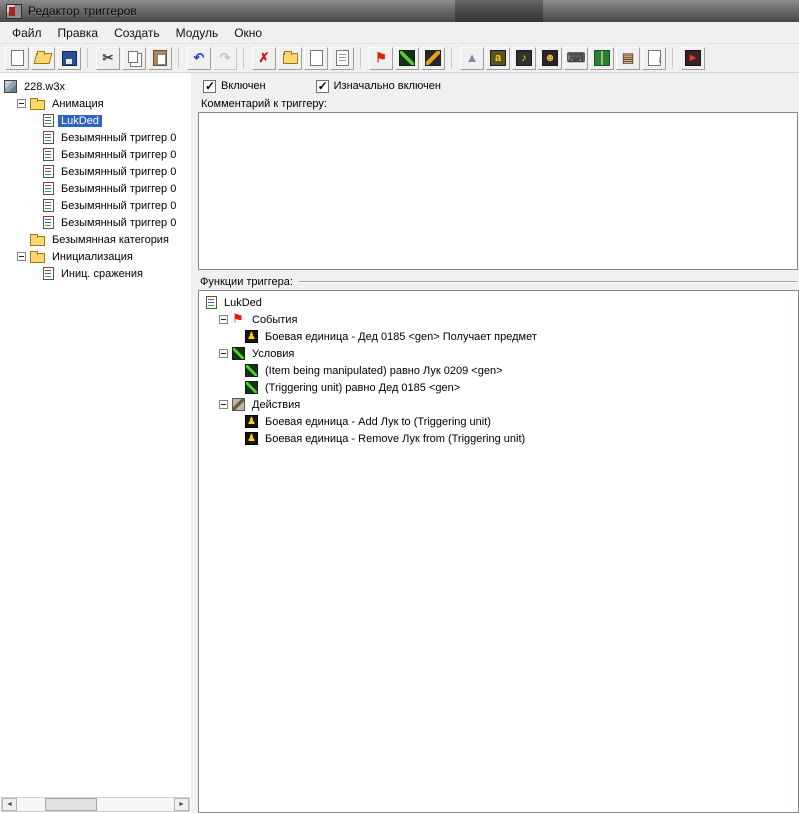 The image size is (799, 813). What do you see at coordinates (500, 387) in the screenshot?
I see `tree-row: (Triggering unit) равно Дед 0185 <gen>` at bounding box center [500, 387].